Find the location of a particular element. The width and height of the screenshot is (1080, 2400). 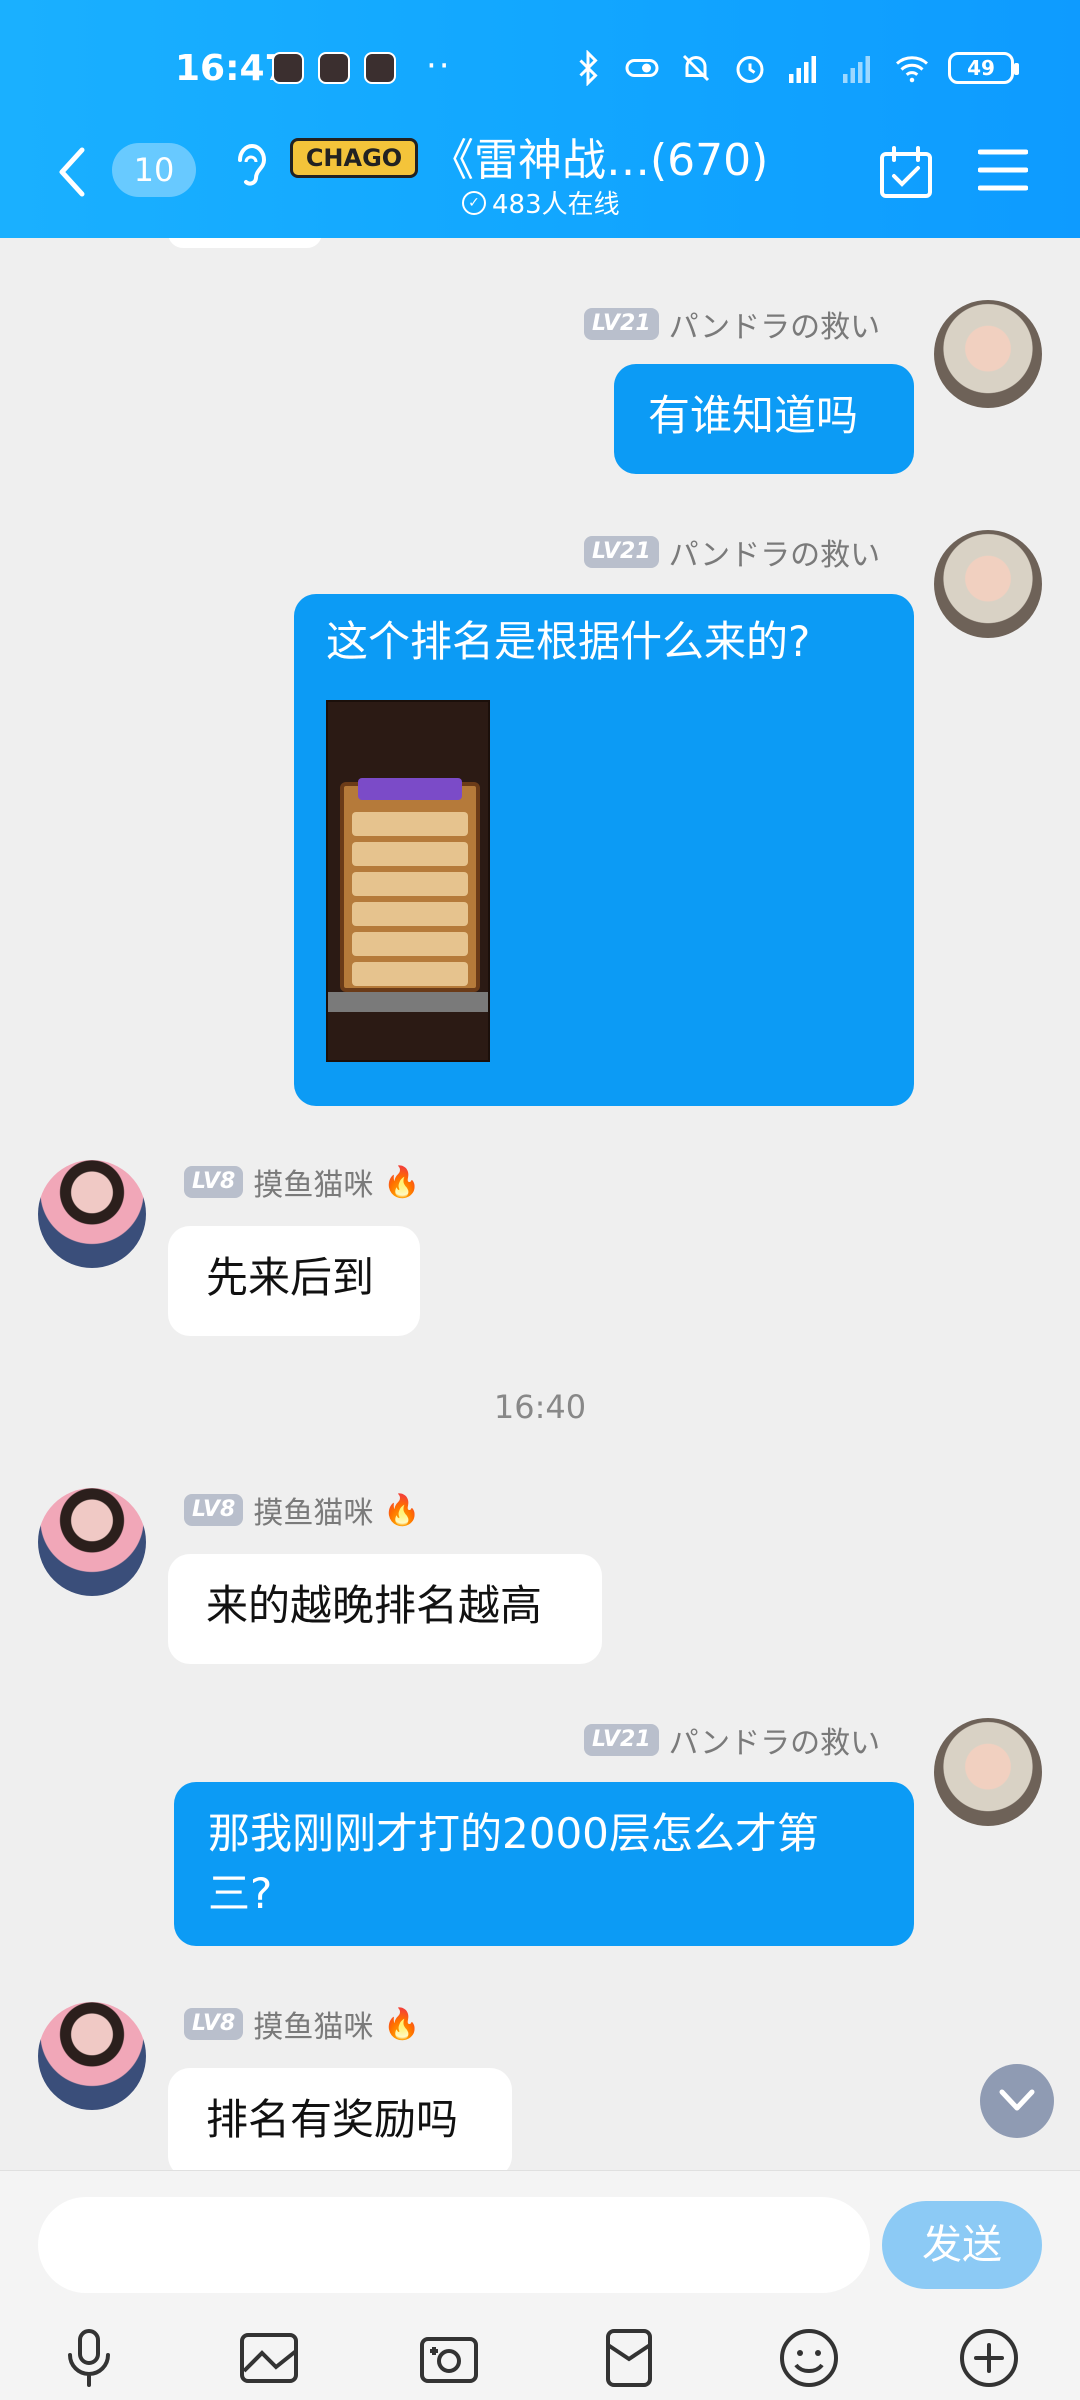

signal-2-icon is located at coordinates (856, 69).